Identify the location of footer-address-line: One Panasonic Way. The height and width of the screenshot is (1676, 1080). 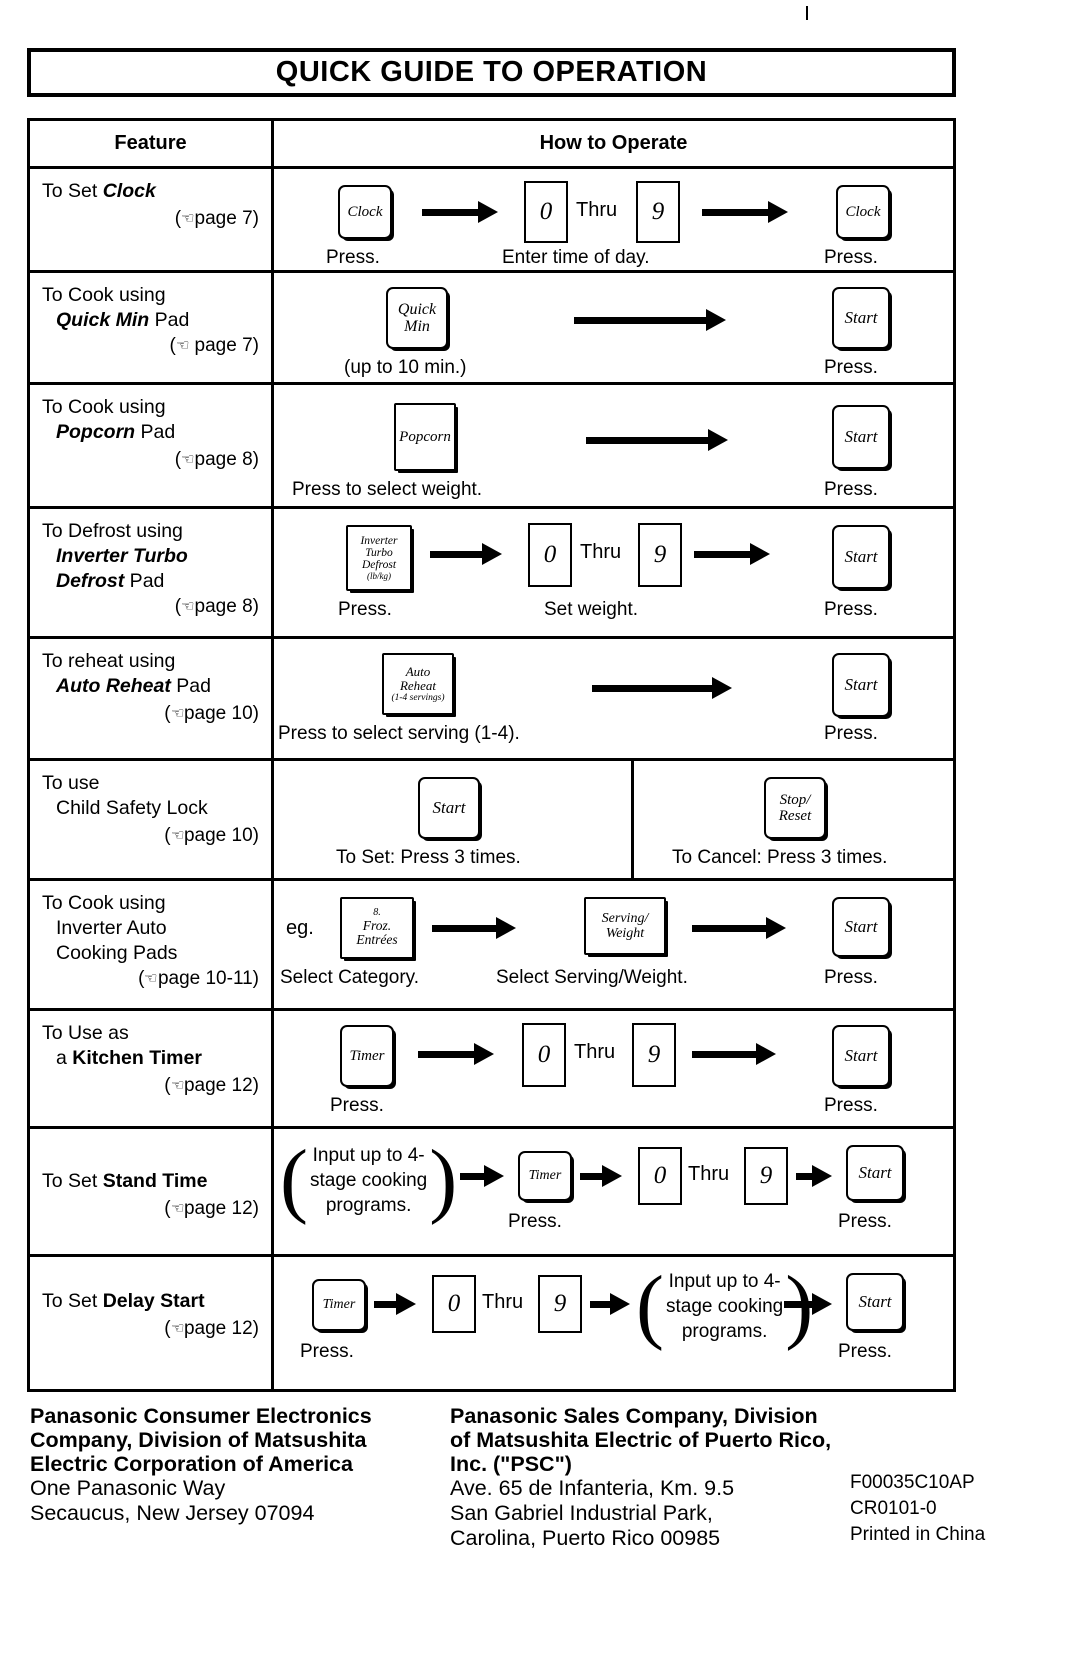
(128, 1488).